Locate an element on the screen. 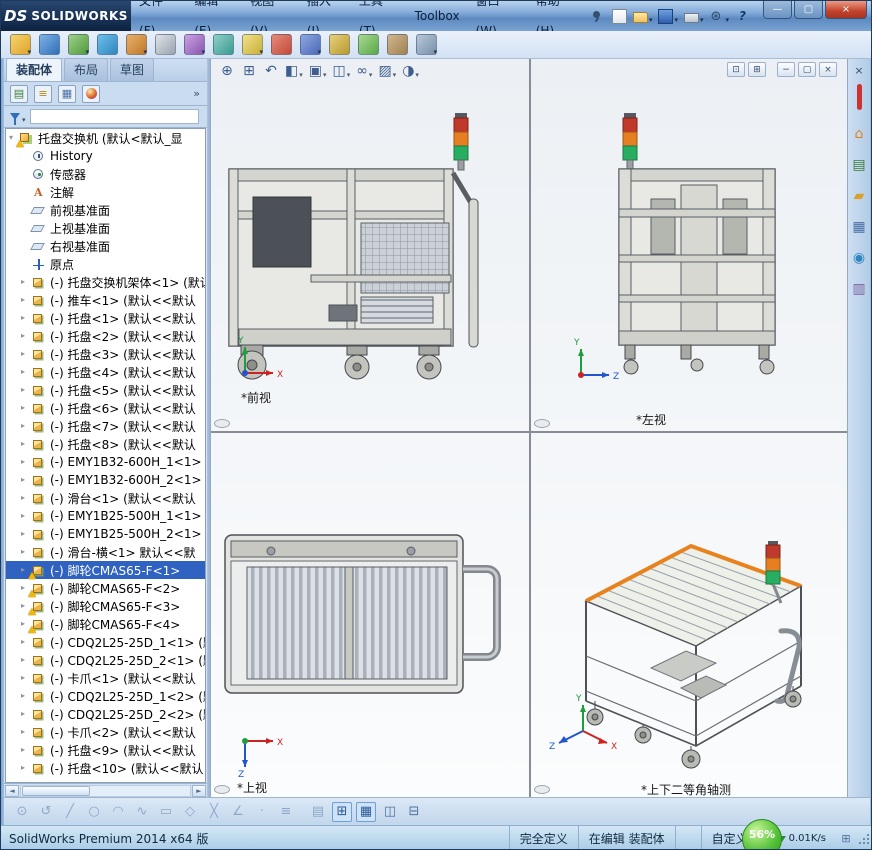  panel-tab: 装配体 is located at coordinates (34, 69).